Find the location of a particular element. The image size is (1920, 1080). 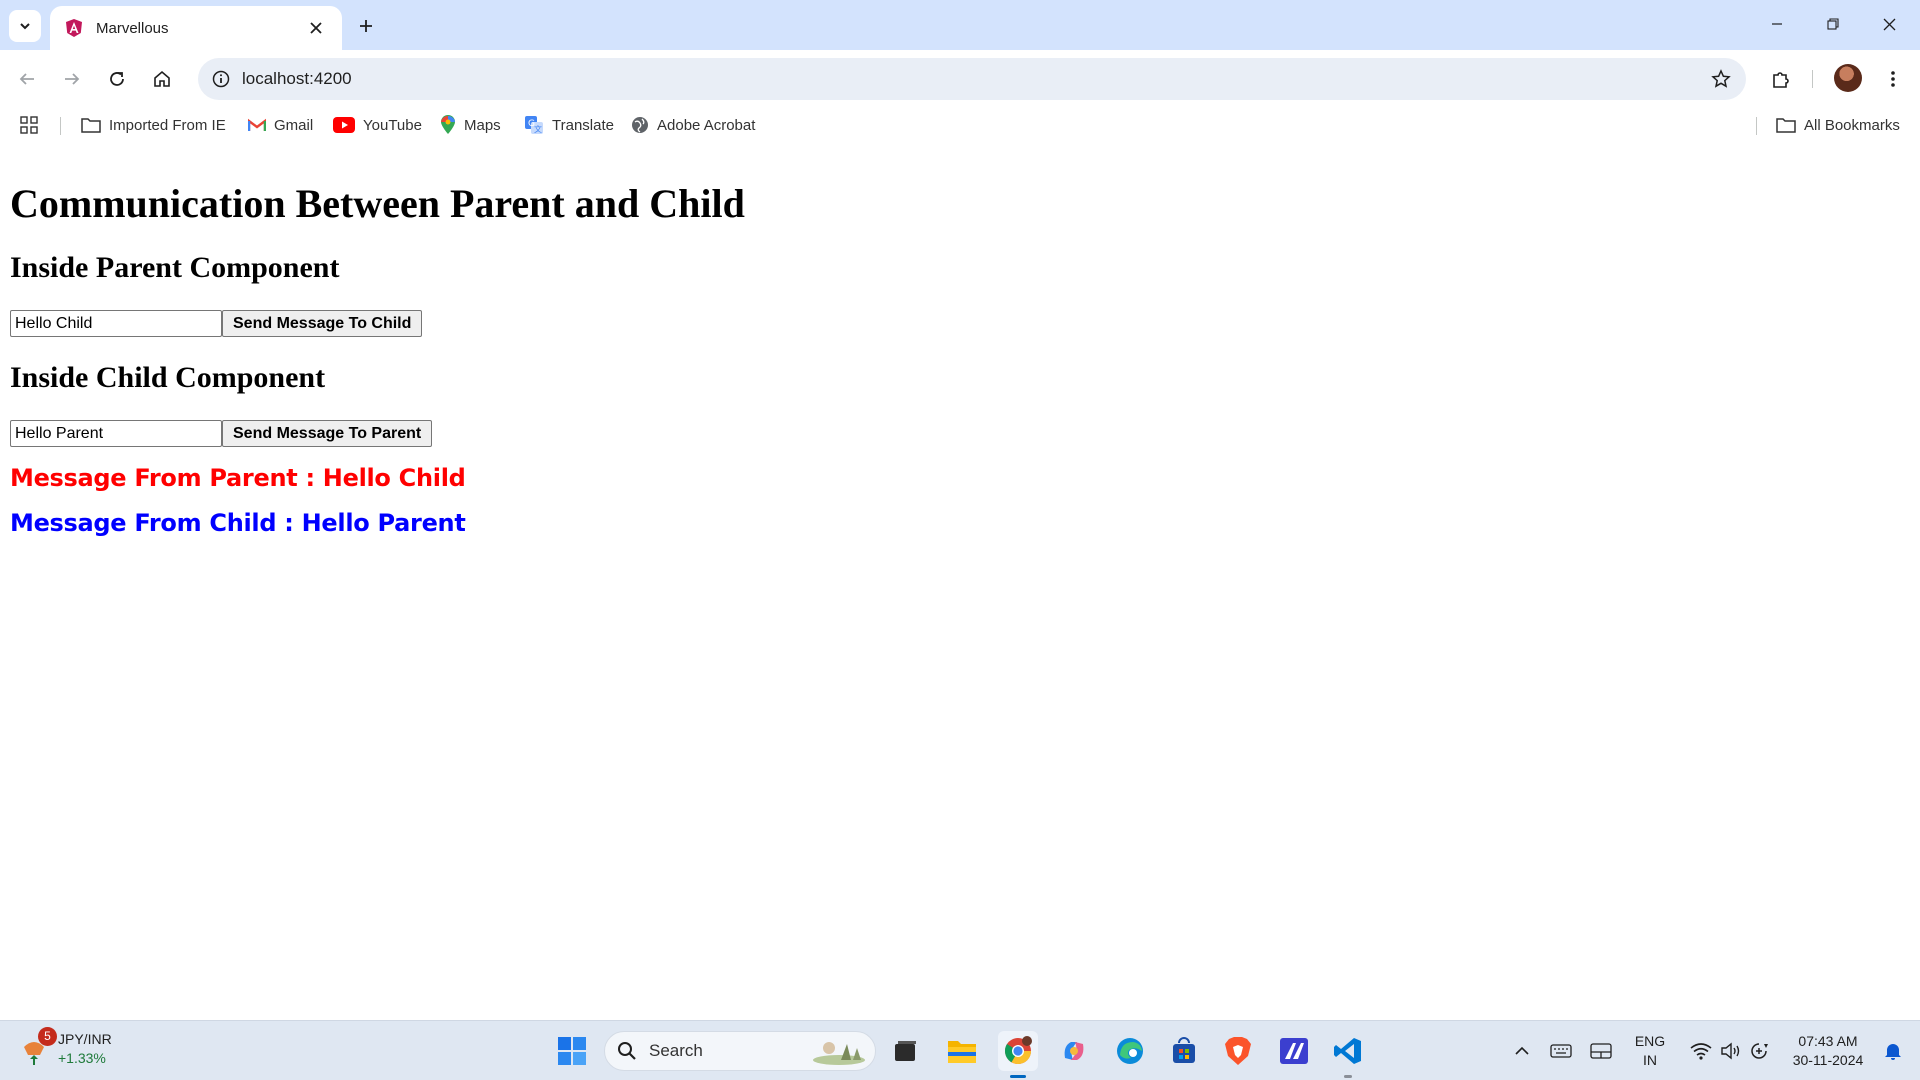

parent-form: Send Message To Child is located at coordinates (216, 323).